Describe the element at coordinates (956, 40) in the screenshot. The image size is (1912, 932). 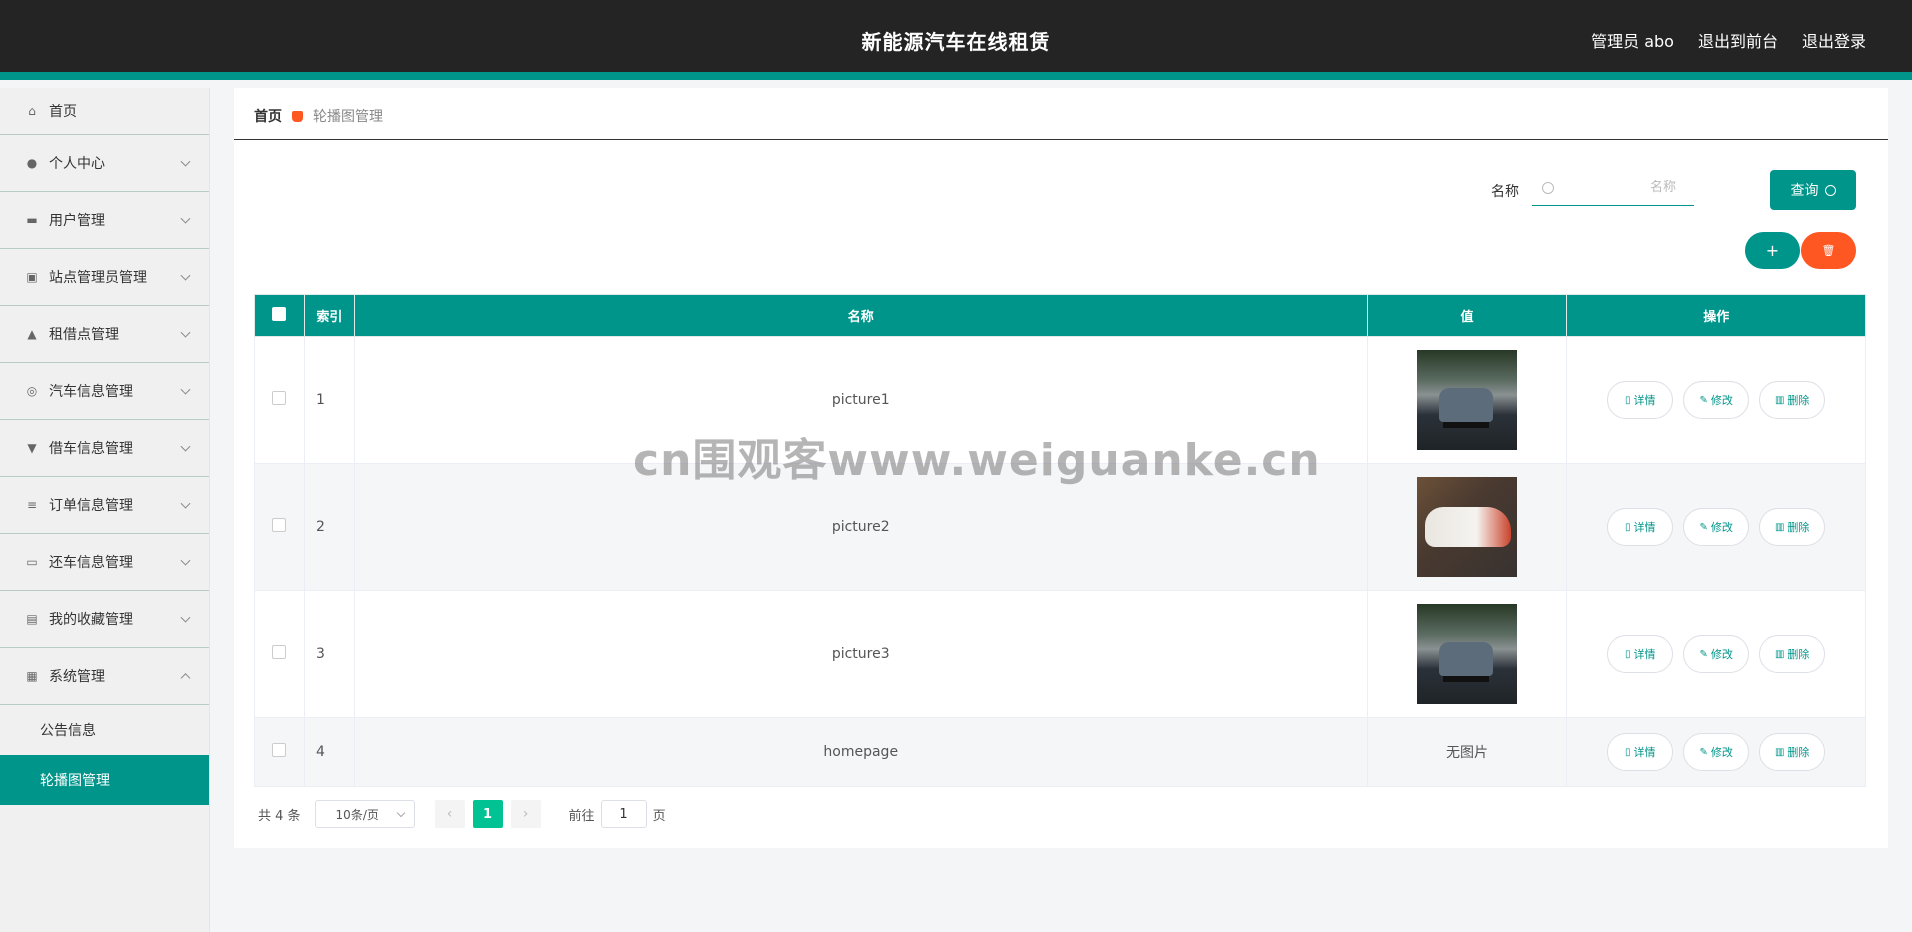
I see `top-bar: 新能源汽车在线租赁 管理员 abo 退出到前台 退出登录` at that location.